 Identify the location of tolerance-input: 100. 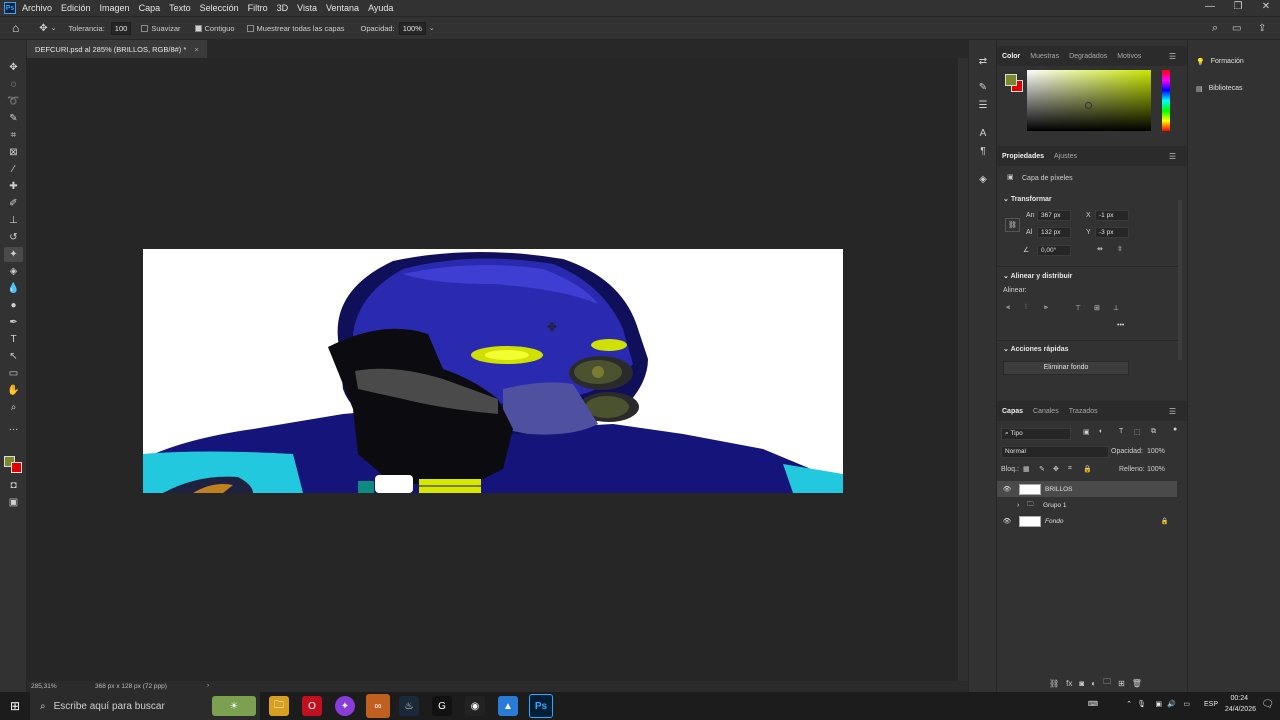
(121, 28).